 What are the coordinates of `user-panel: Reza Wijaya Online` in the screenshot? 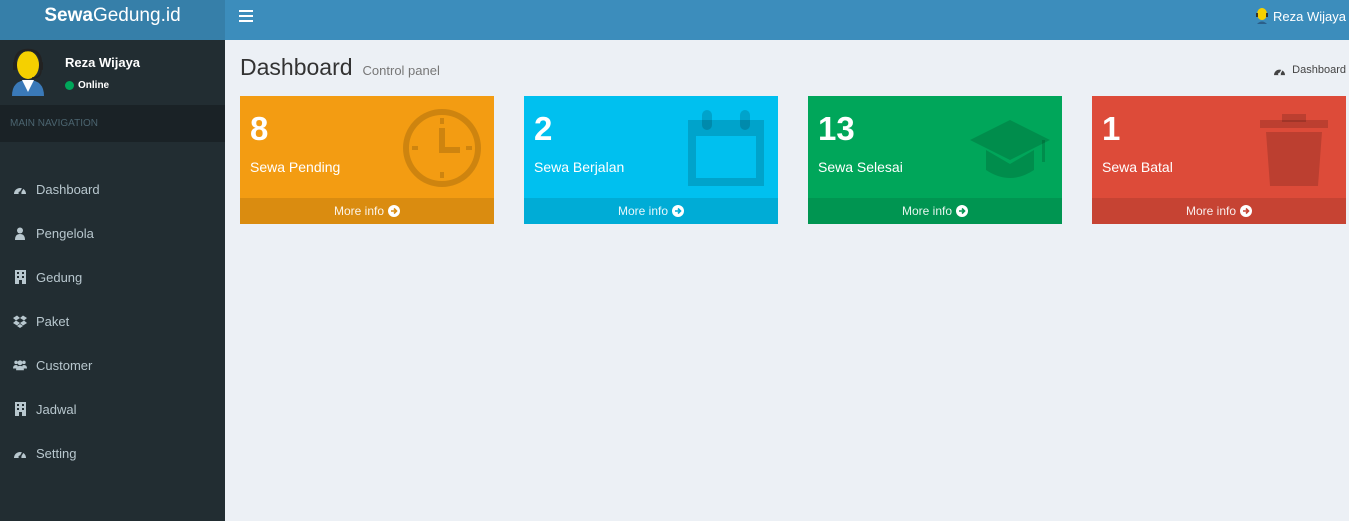 It's located at (112, 72).